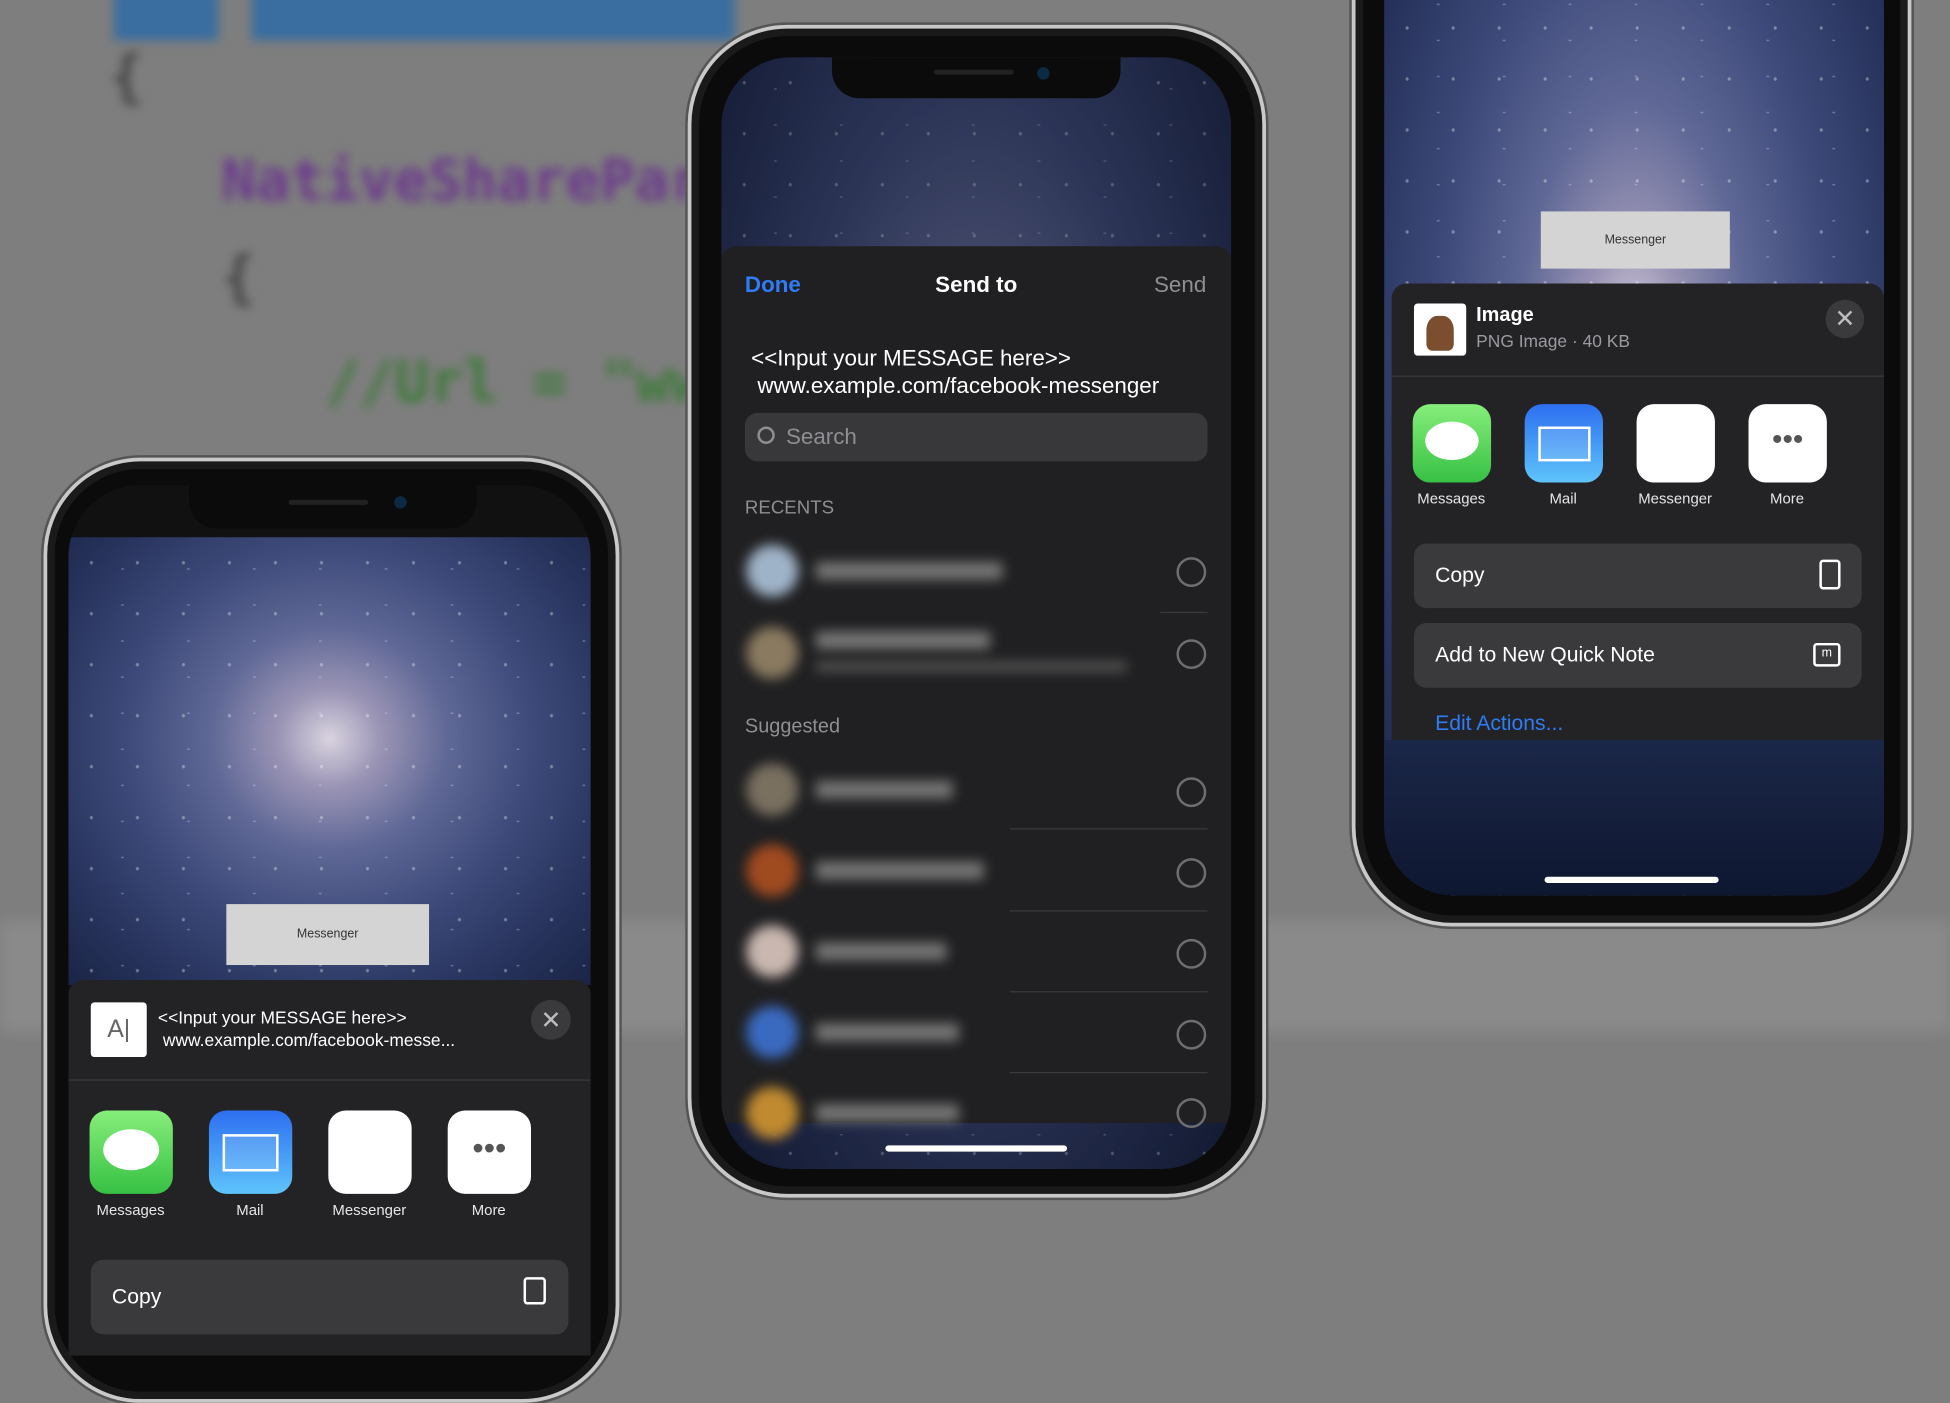 Image resolution: width=1950 pixels, height=1403 pixels. Describe the element at coordinates (424, 20) in the screenshot. I see `background-code: ▆▆▆ ▆▆▆▆▆▆▆▆▆▆▆▆▆▆` at that location.